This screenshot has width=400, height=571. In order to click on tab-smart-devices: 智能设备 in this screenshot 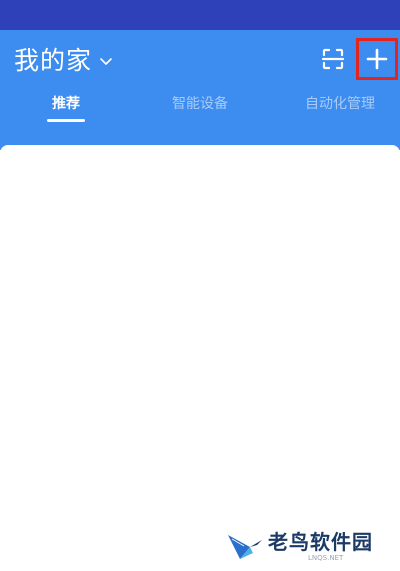, I will do `click(200, 108)`.